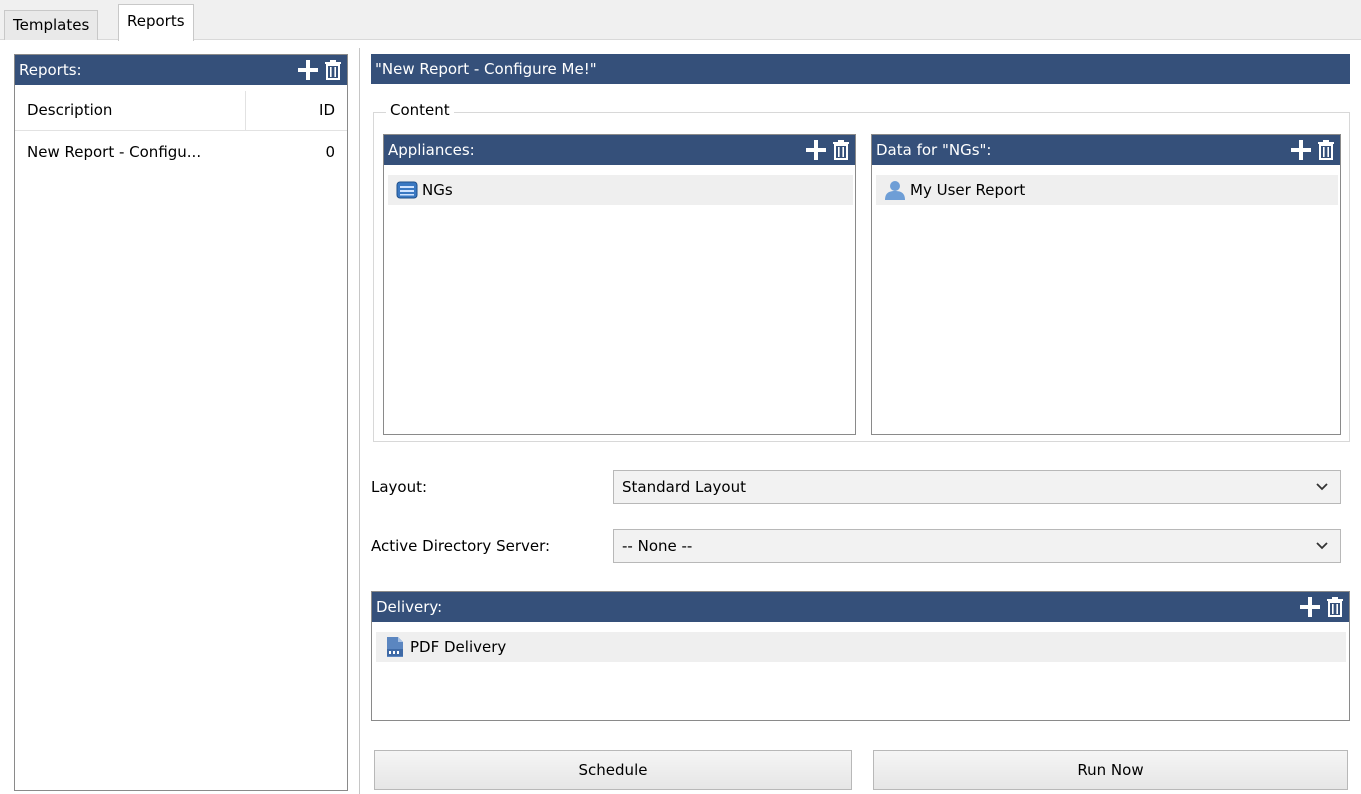 This screenshot has height=794, width=1361. I want to click on add-appliance-icon, so click(816, 150).